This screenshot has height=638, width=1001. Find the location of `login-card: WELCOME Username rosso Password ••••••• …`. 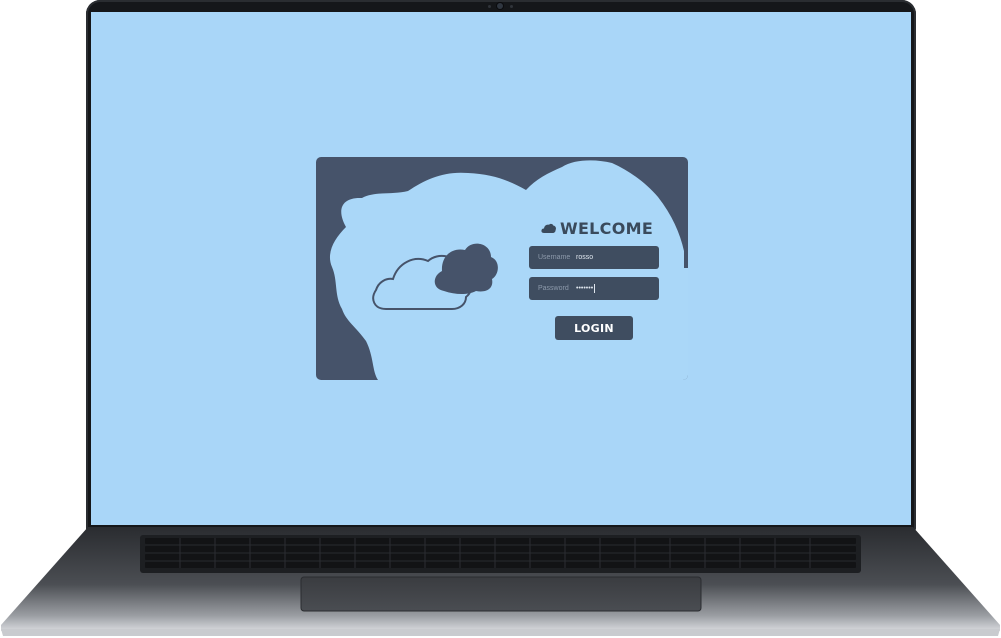

login-card: WELCOME Username rosso Password ••••••• … is located at coordinates (502, 268).